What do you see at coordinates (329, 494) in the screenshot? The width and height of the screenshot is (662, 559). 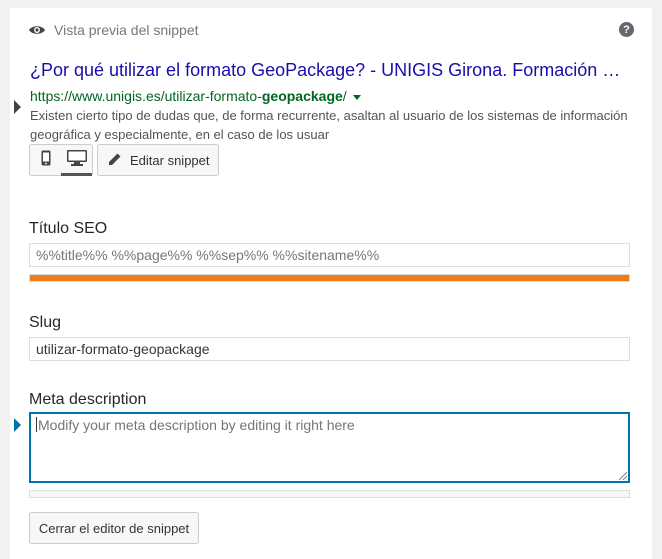 I see `meta-description-progress-bar` at bounding box center [329, 494].